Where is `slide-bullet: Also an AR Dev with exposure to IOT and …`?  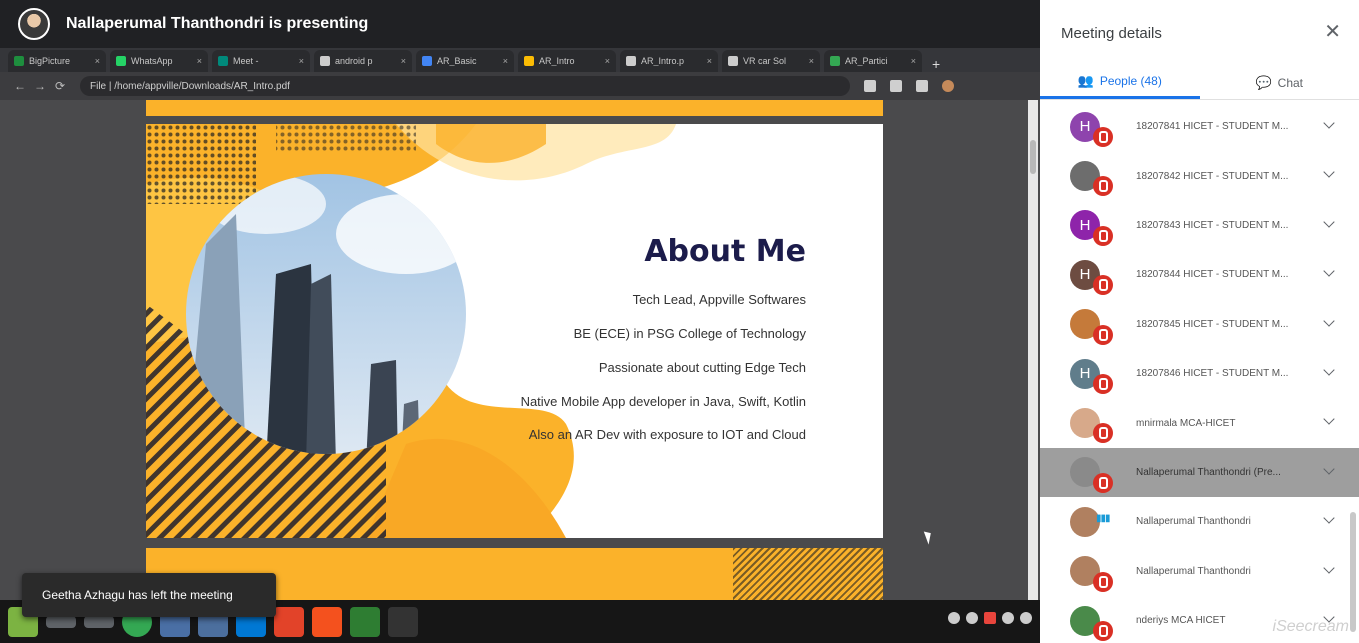 slide-bullet: Also an AR Dev with exposure to IOT and … is located at coordinates (667, 434).